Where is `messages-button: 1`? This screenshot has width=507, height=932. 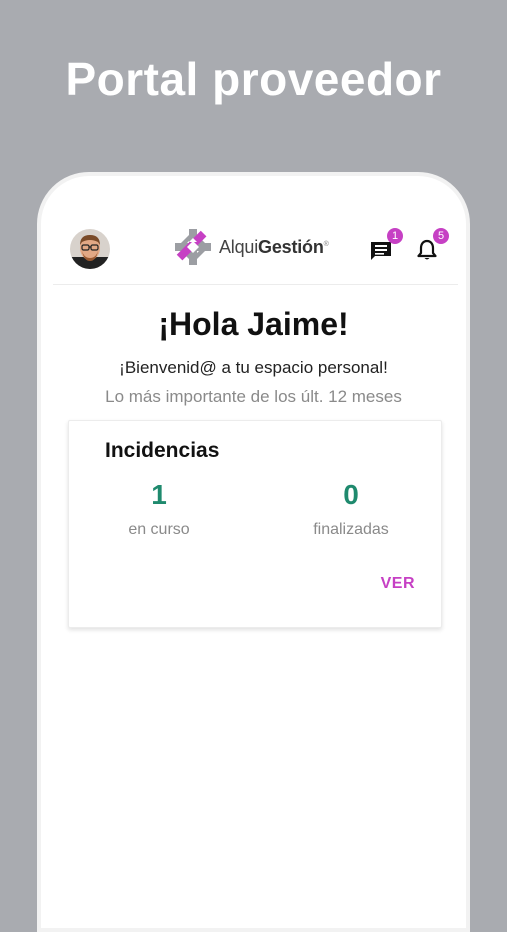
messages-button: 1 is located at coordinates (385, 246).